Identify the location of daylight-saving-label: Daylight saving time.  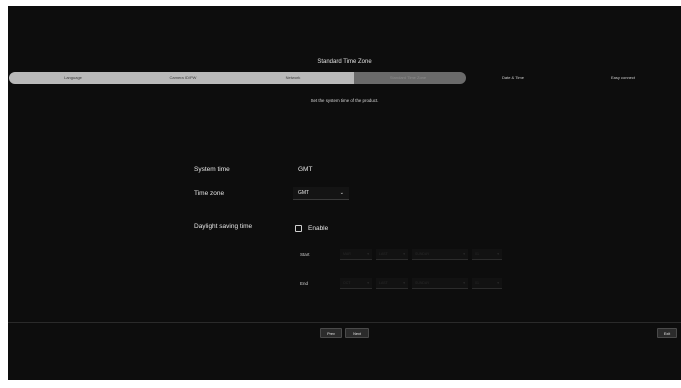
(223, 226).